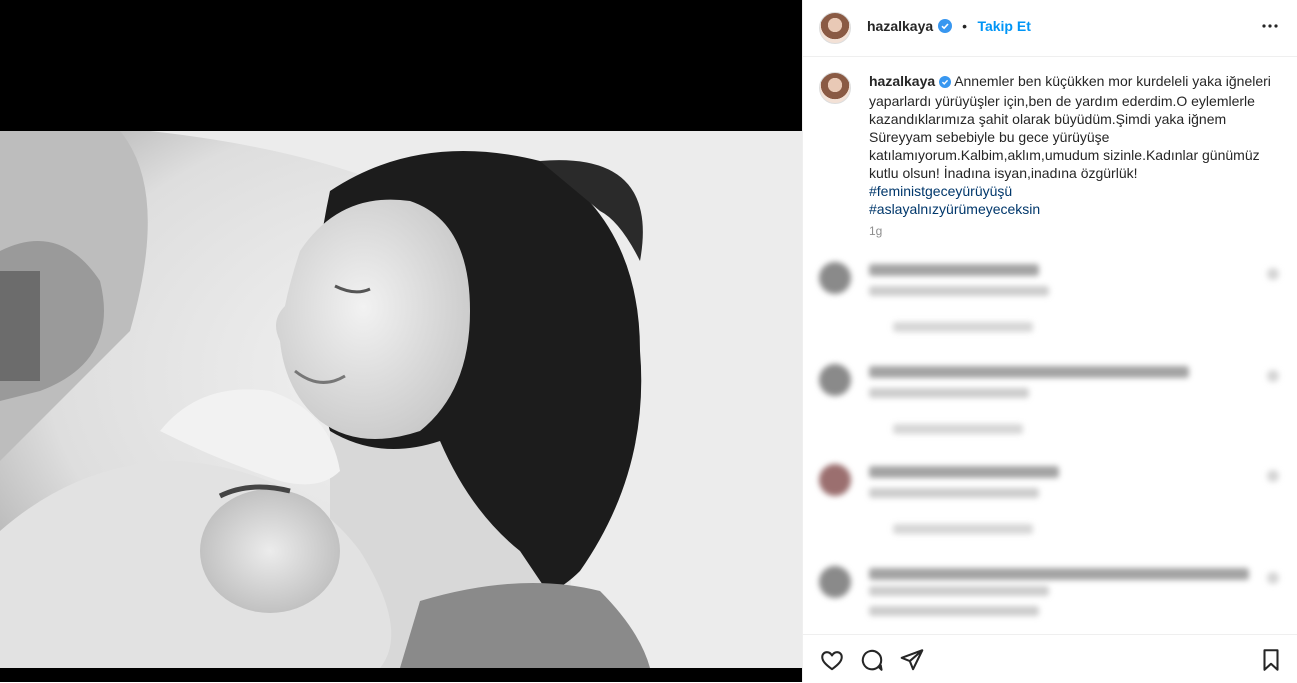 The height and width of the screenshot is (683, 1297). Describe the element at coordinates (1050, 28) in the screenshot. I see `post-header: hazalkaya • Takip Et` at that location.